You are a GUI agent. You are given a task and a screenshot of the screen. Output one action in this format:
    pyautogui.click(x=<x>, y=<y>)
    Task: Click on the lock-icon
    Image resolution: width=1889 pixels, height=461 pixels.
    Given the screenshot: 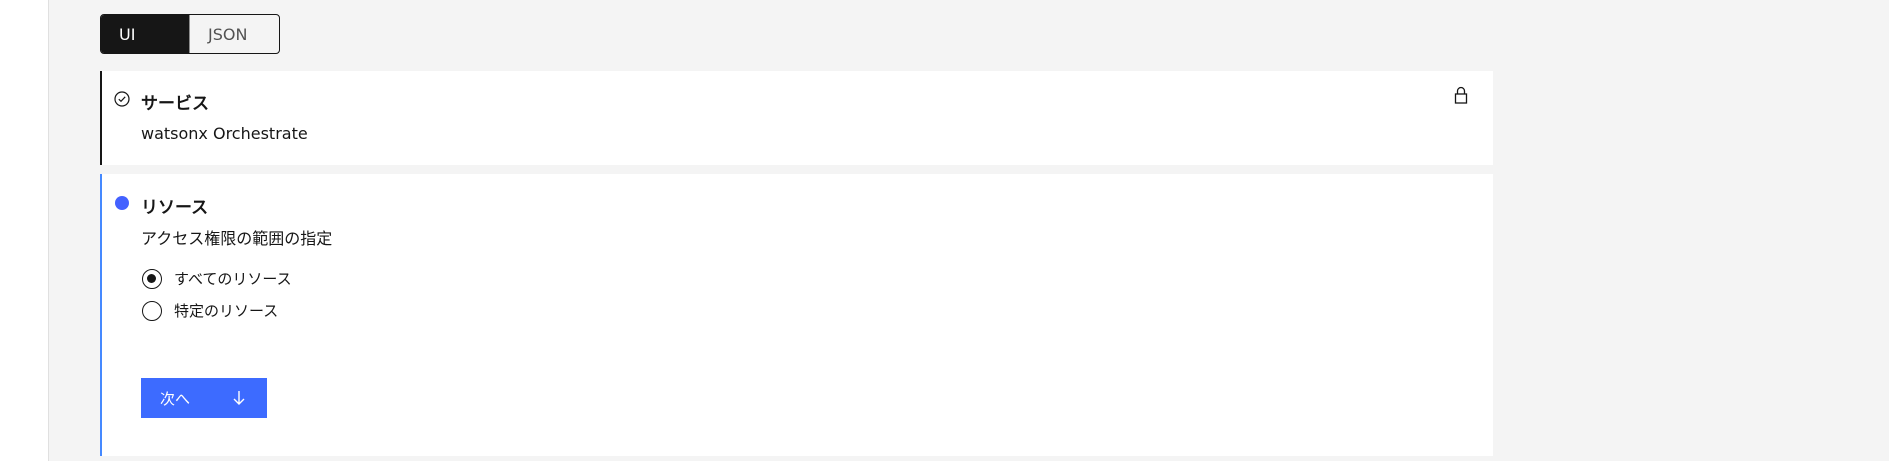 What is the action you would take?
    pyautogui.click(x=1461, y=95)
    